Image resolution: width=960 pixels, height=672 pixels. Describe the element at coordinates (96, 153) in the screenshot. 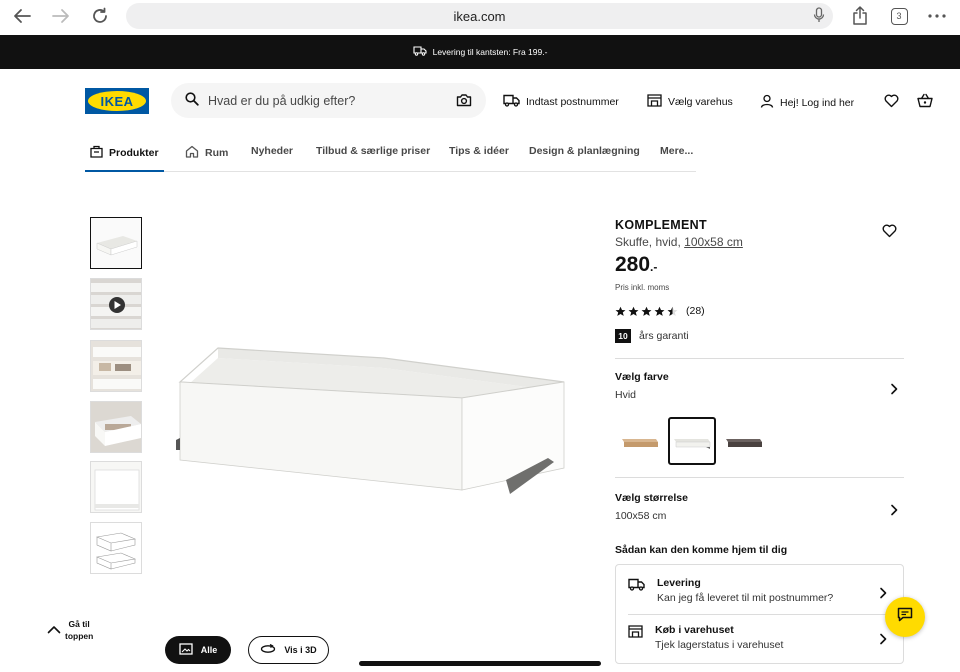

I see `products-bag-icon` at that location.